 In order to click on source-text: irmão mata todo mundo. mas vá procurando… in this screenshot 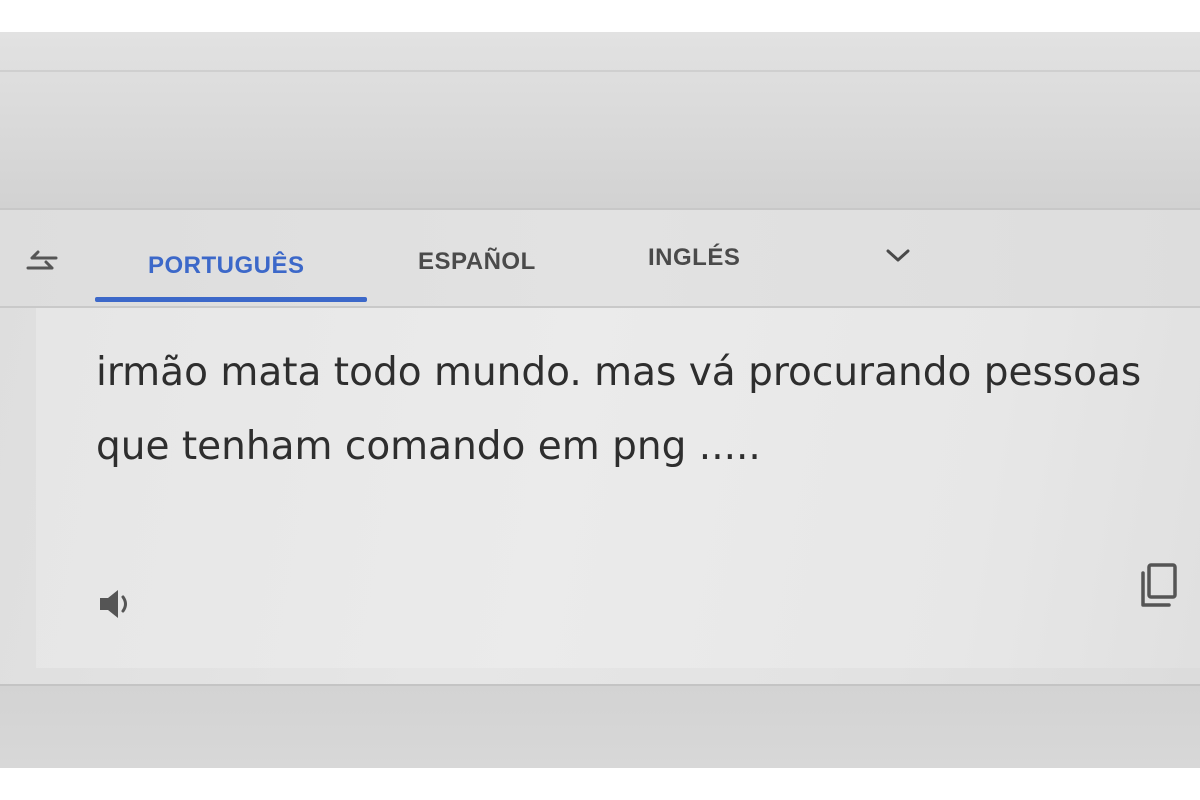, I will do `click(619, 409)`.